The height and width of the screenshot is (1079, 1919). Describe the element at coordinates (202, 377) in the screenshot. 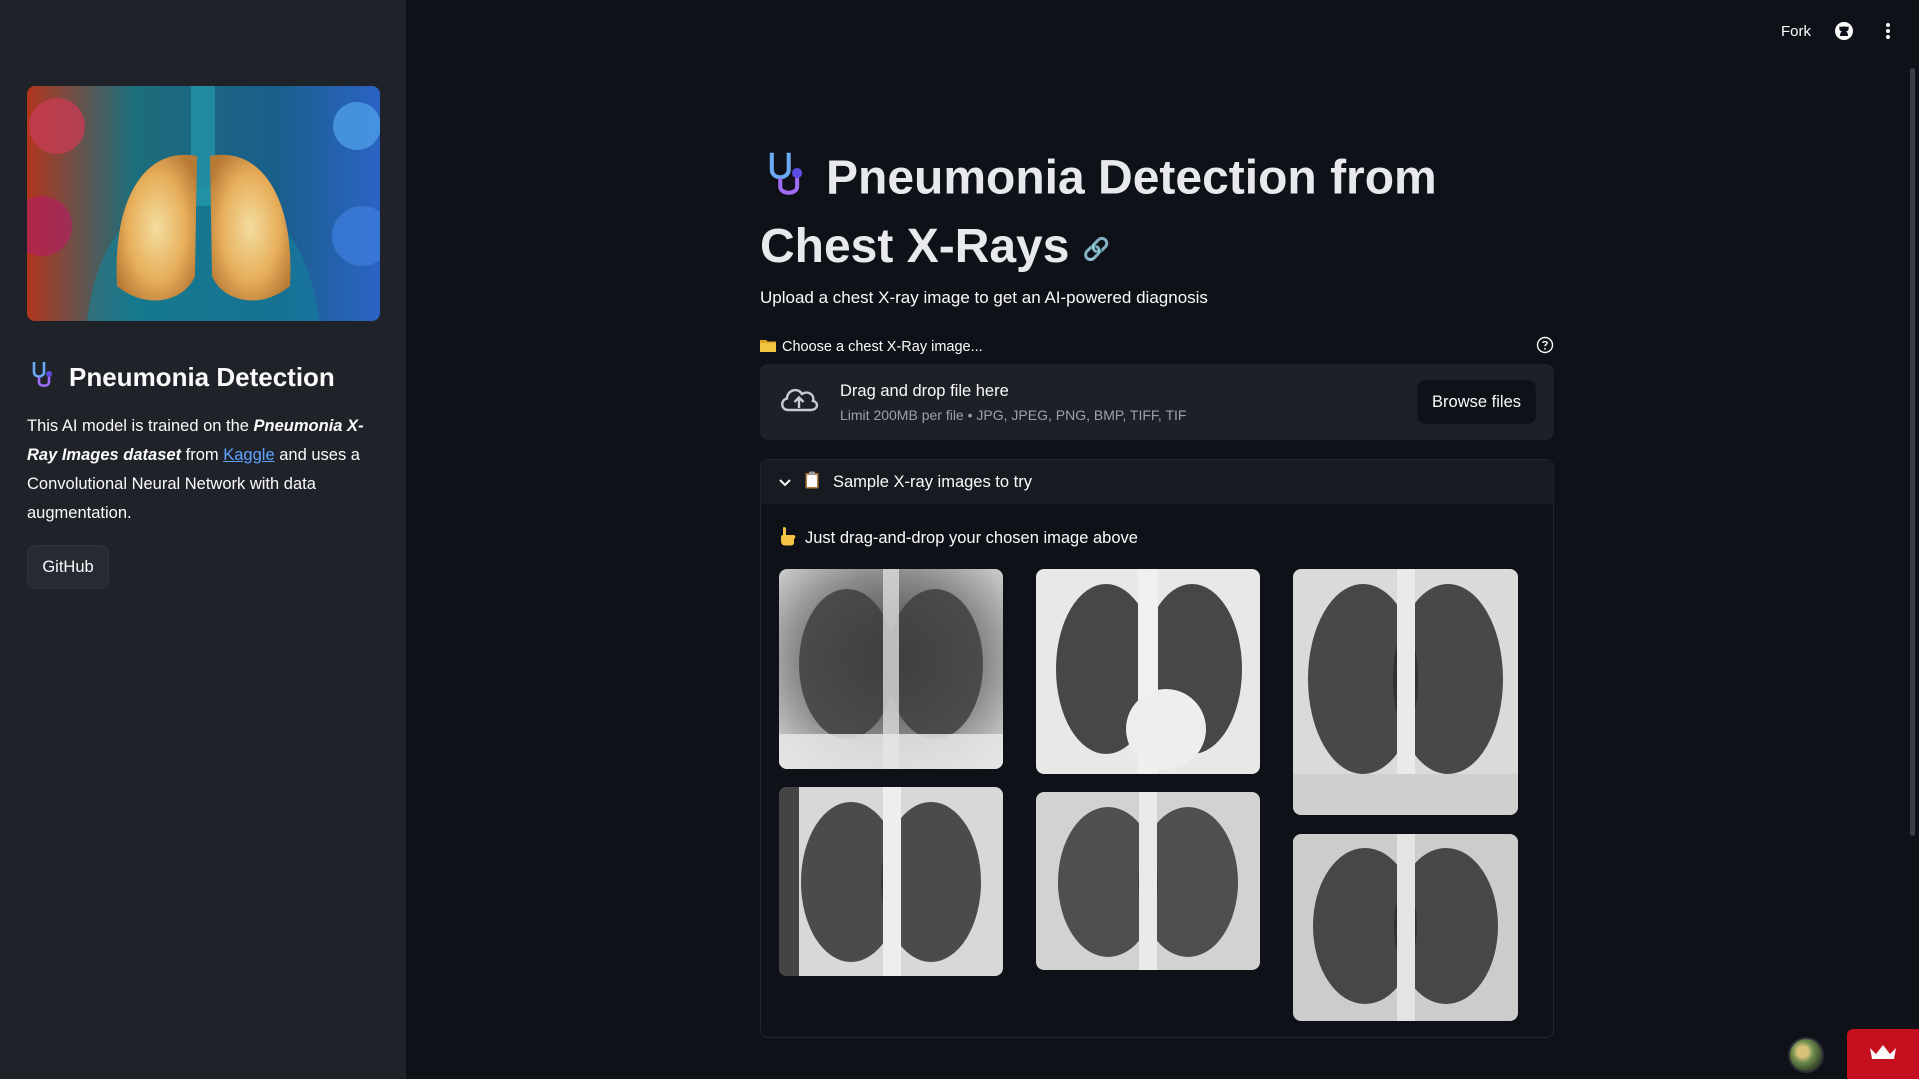

I see `sidebar-title-text: Pneumonia Detection` at that location.